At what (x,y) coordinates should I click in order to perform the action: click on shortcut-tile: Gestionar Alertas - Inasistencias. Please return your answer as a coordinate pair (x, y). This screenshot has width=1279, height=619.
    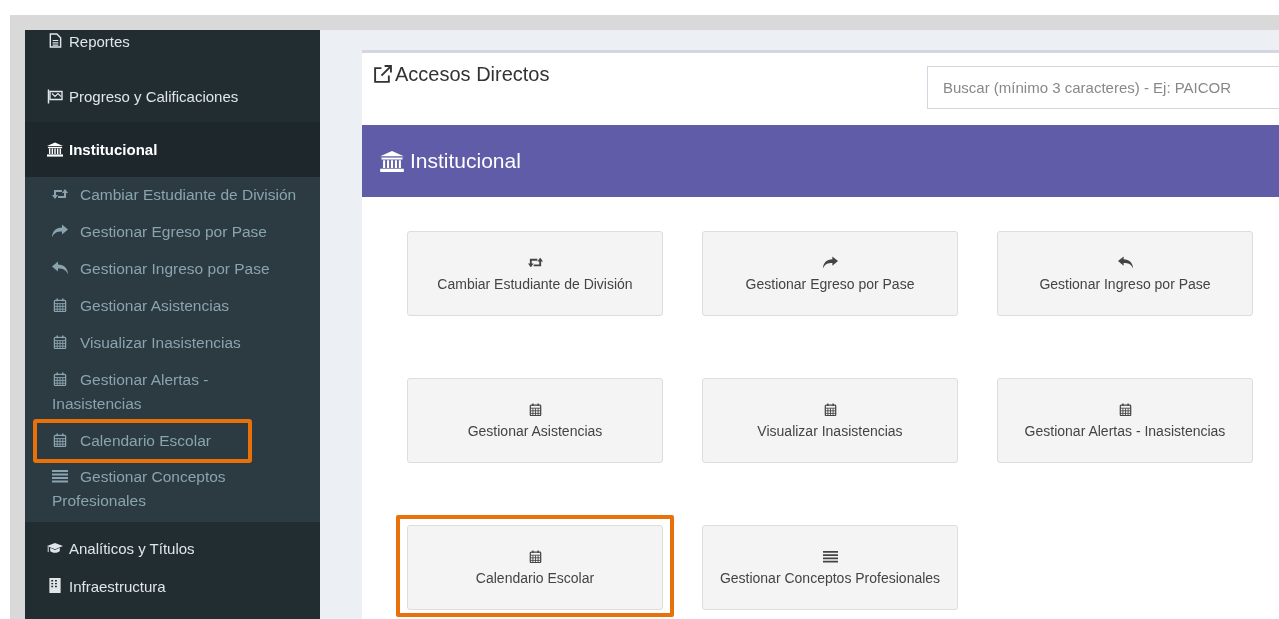
    Looking at the image, I should click on (1125, 420).